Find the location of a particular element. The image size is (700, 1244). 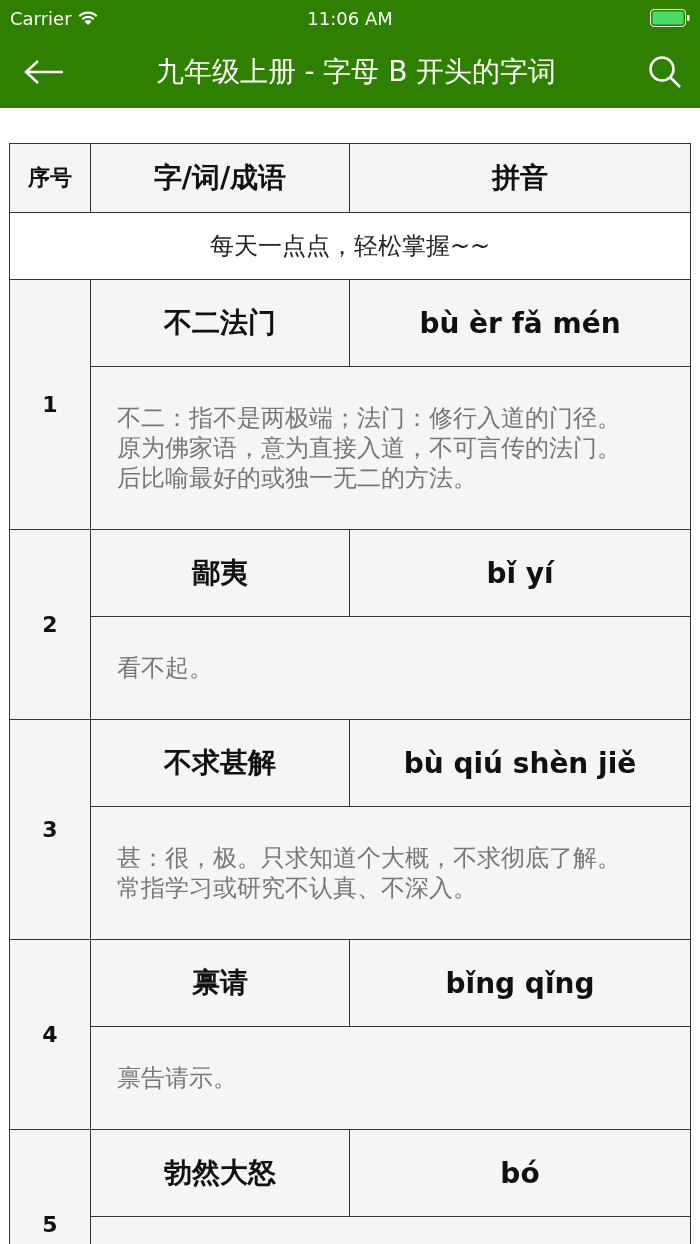

index-cell: 3 is located at coordinates (50, 829).